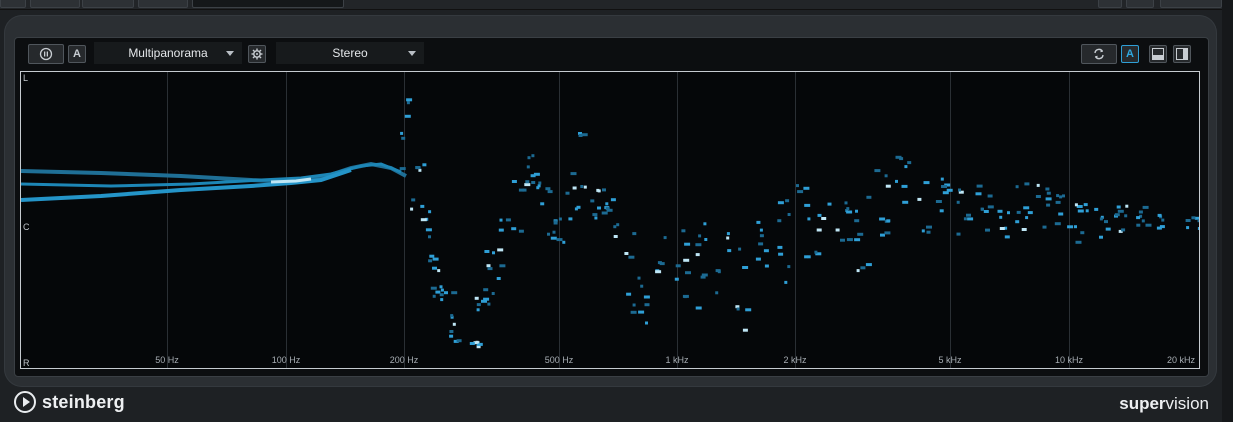  Describe the element at coordinates (286, 360) in the screenshot. I see `x-tick-label: 100 Hz` at that location.